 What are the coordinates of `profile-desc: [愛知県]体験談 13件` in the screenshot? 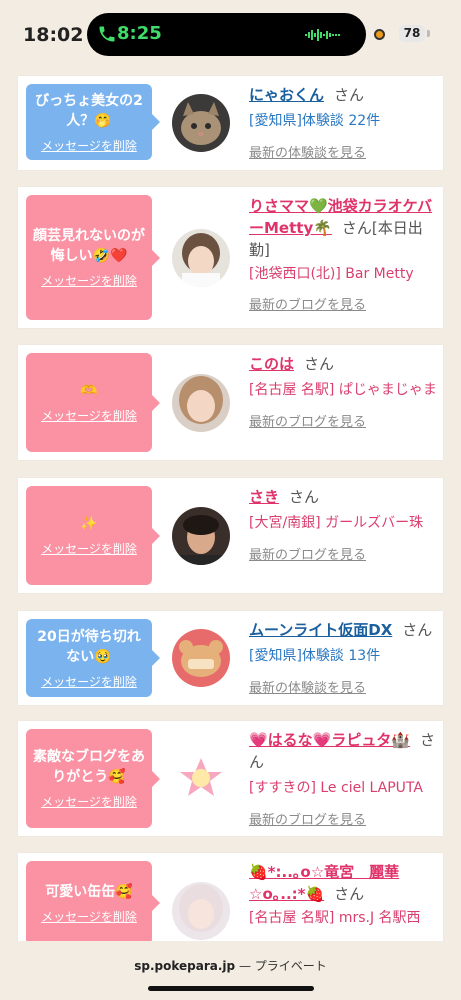 It's located at (315, 656).